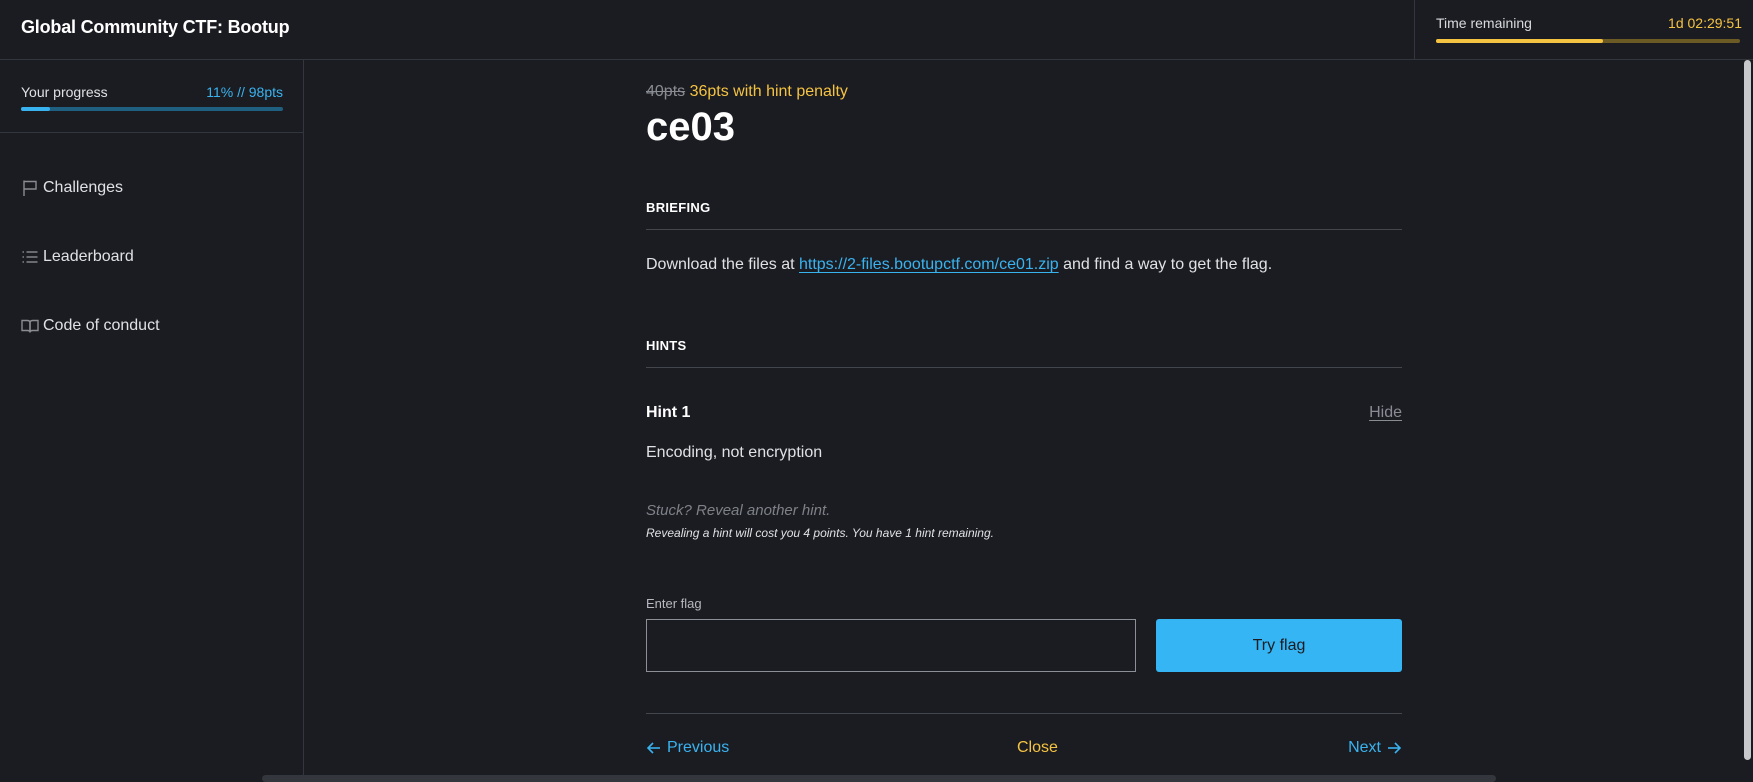 The image size is (1753, 782). Describe the element at coordinates (244, 92) in the screenshot. I see `progress-value: 11% // 98pts` at that location.